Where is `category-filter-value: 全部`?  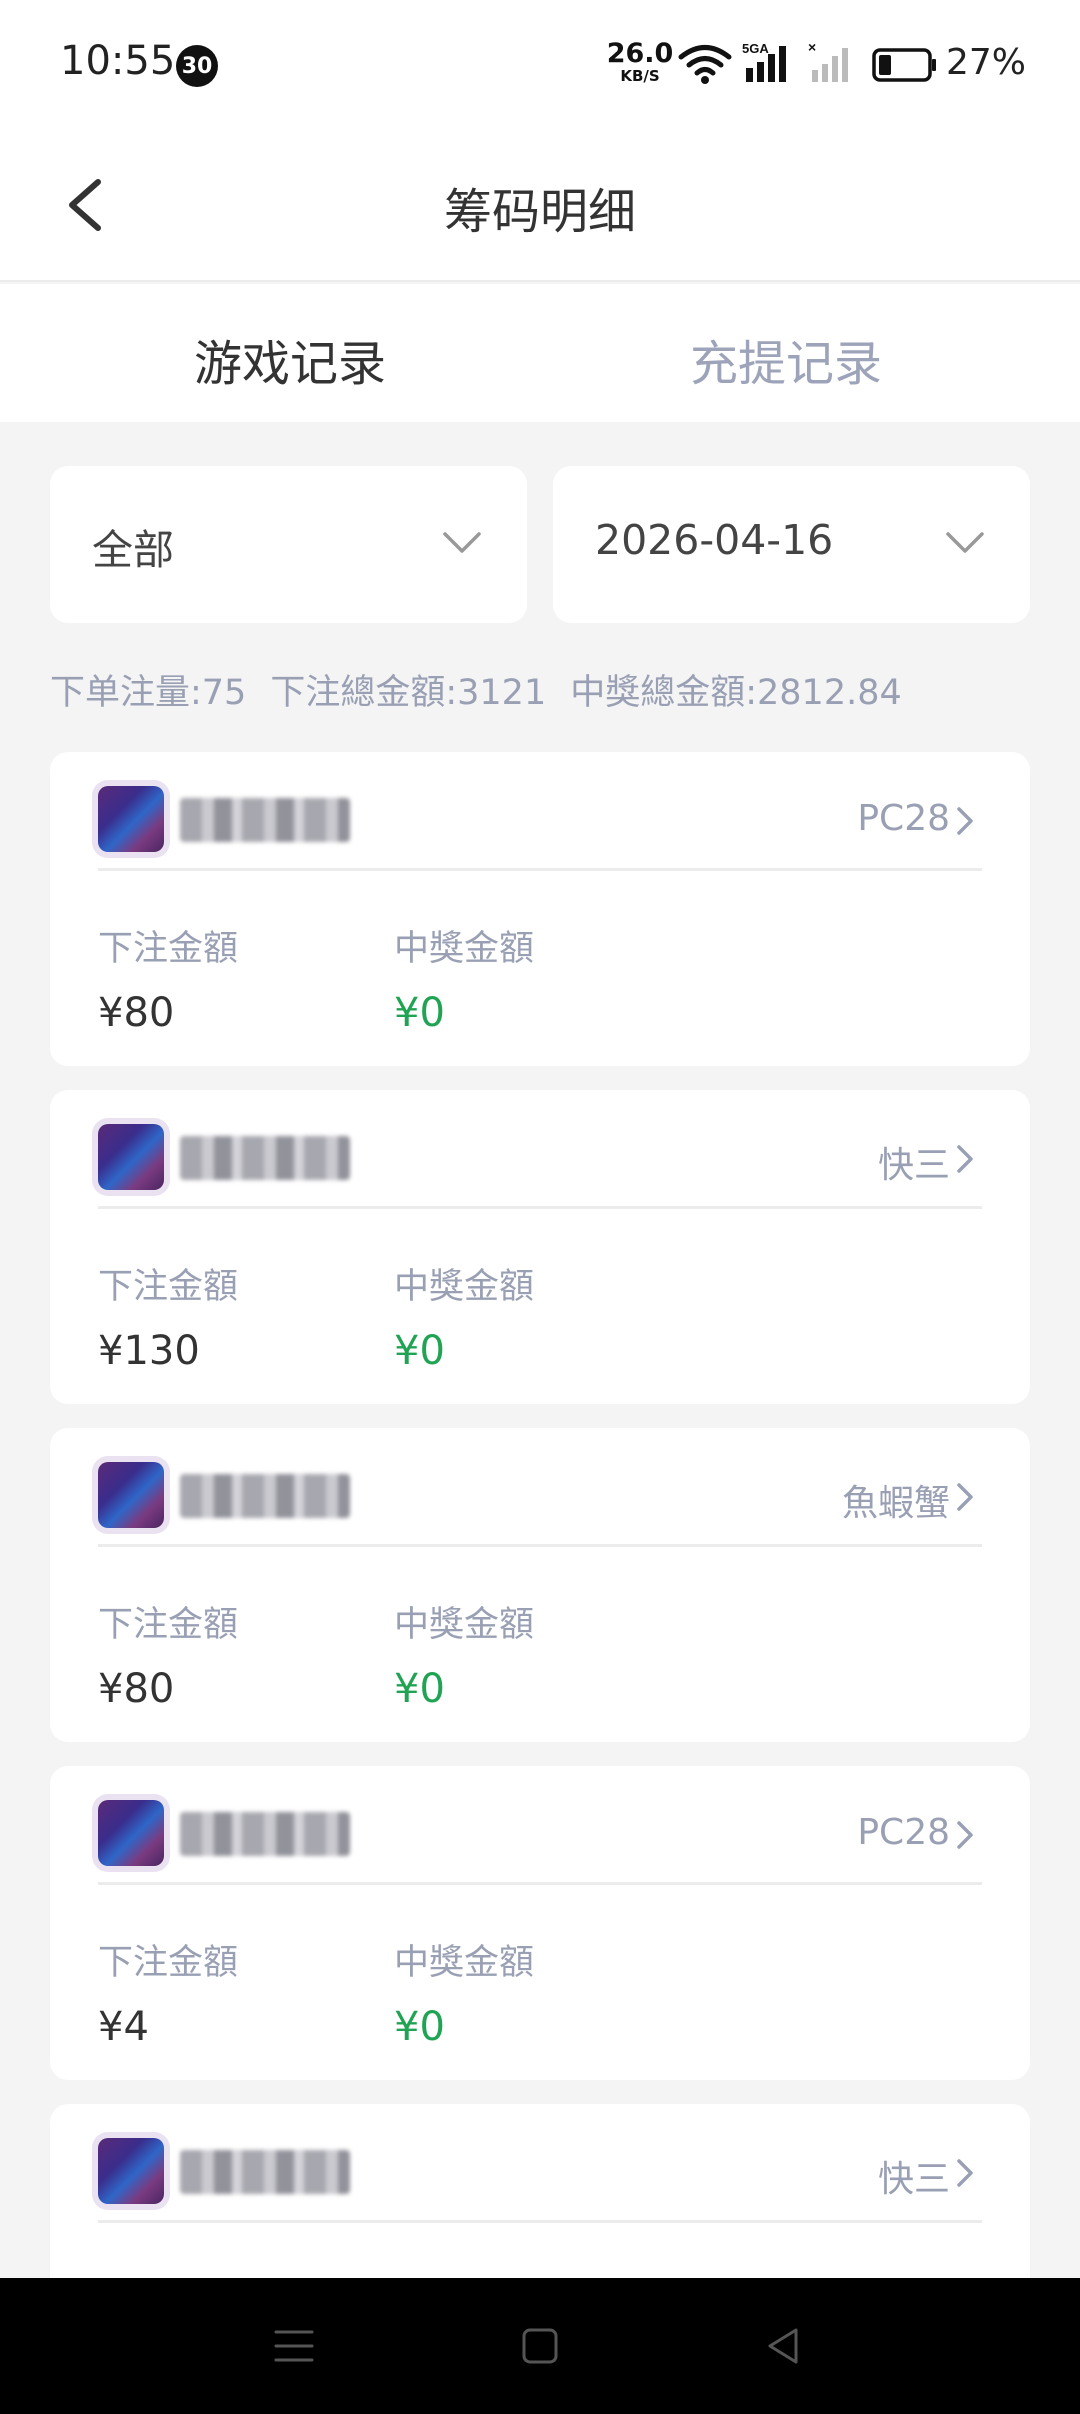
category-filter-value: 全部 is located at coordinates (133, 550).